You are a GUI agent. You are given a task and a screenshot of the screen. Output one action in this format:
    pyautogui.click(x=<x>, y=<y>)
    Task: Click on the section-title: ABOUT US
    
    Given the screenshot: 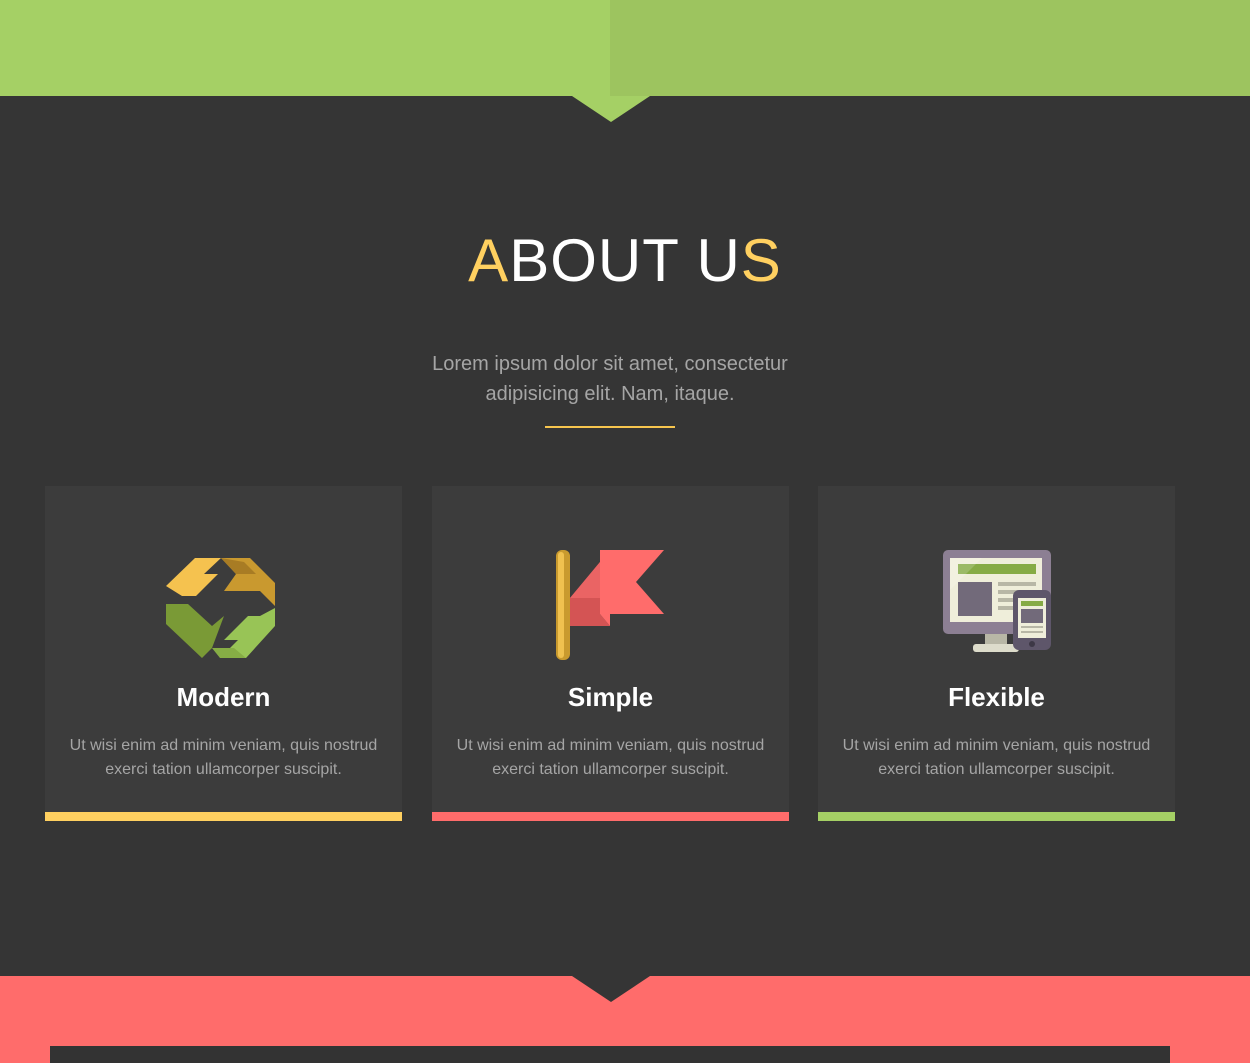 What is the action you would take?
    pyautogui.click(x=625, y=260)
    